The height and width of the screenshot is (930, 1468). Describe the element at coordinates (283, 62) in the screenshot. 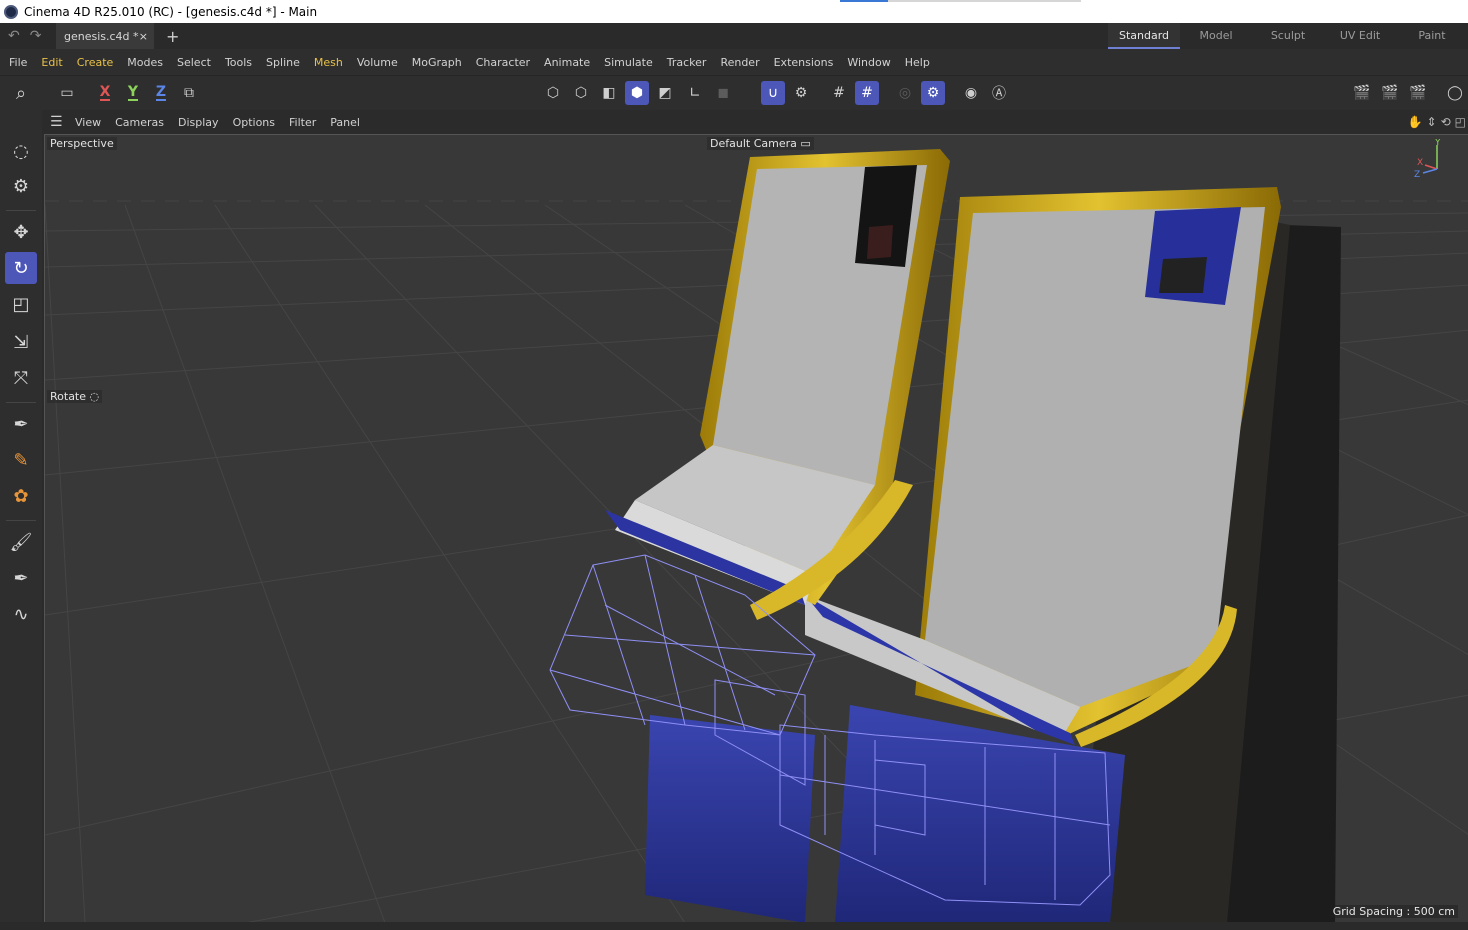

I see `menu-spline: Spline` at that location.